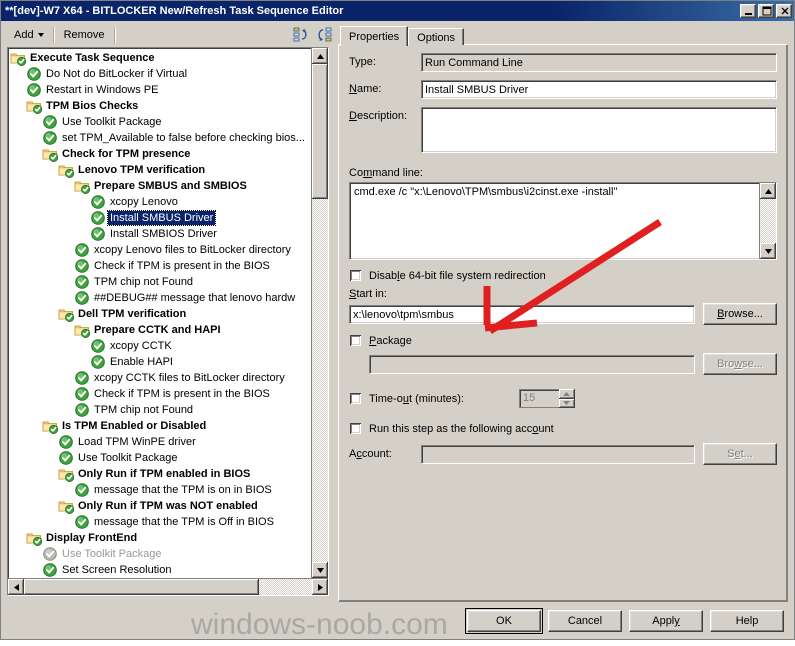  I want to click on tree-item: message that the TPM is on in BIOS, so click(160, 490).